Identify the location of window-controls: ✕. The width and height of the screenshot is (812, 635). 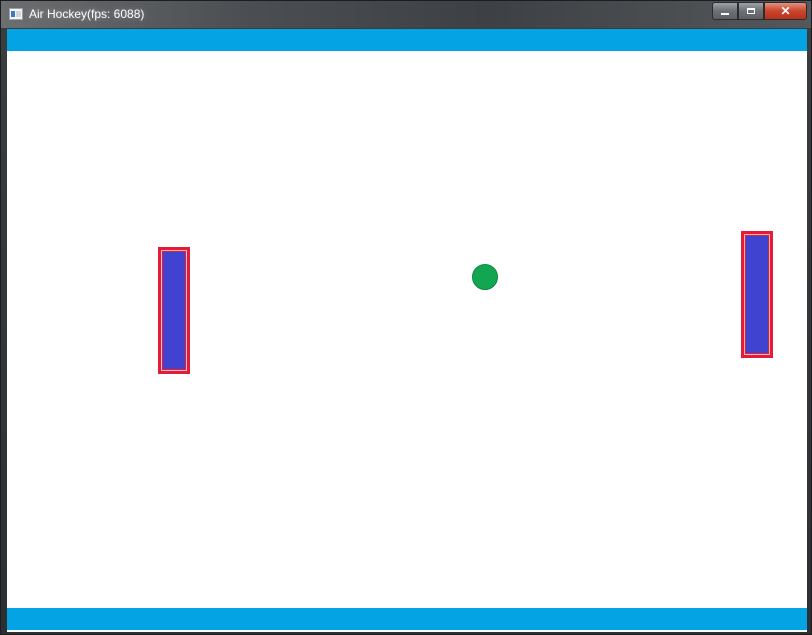
(759, 11).